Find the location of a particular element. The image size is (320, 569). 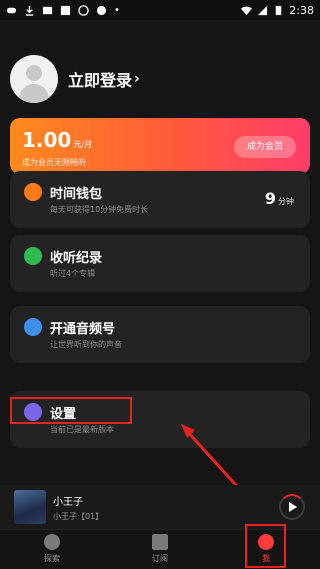

subscribe-icon is located at coordinates (160, 542).